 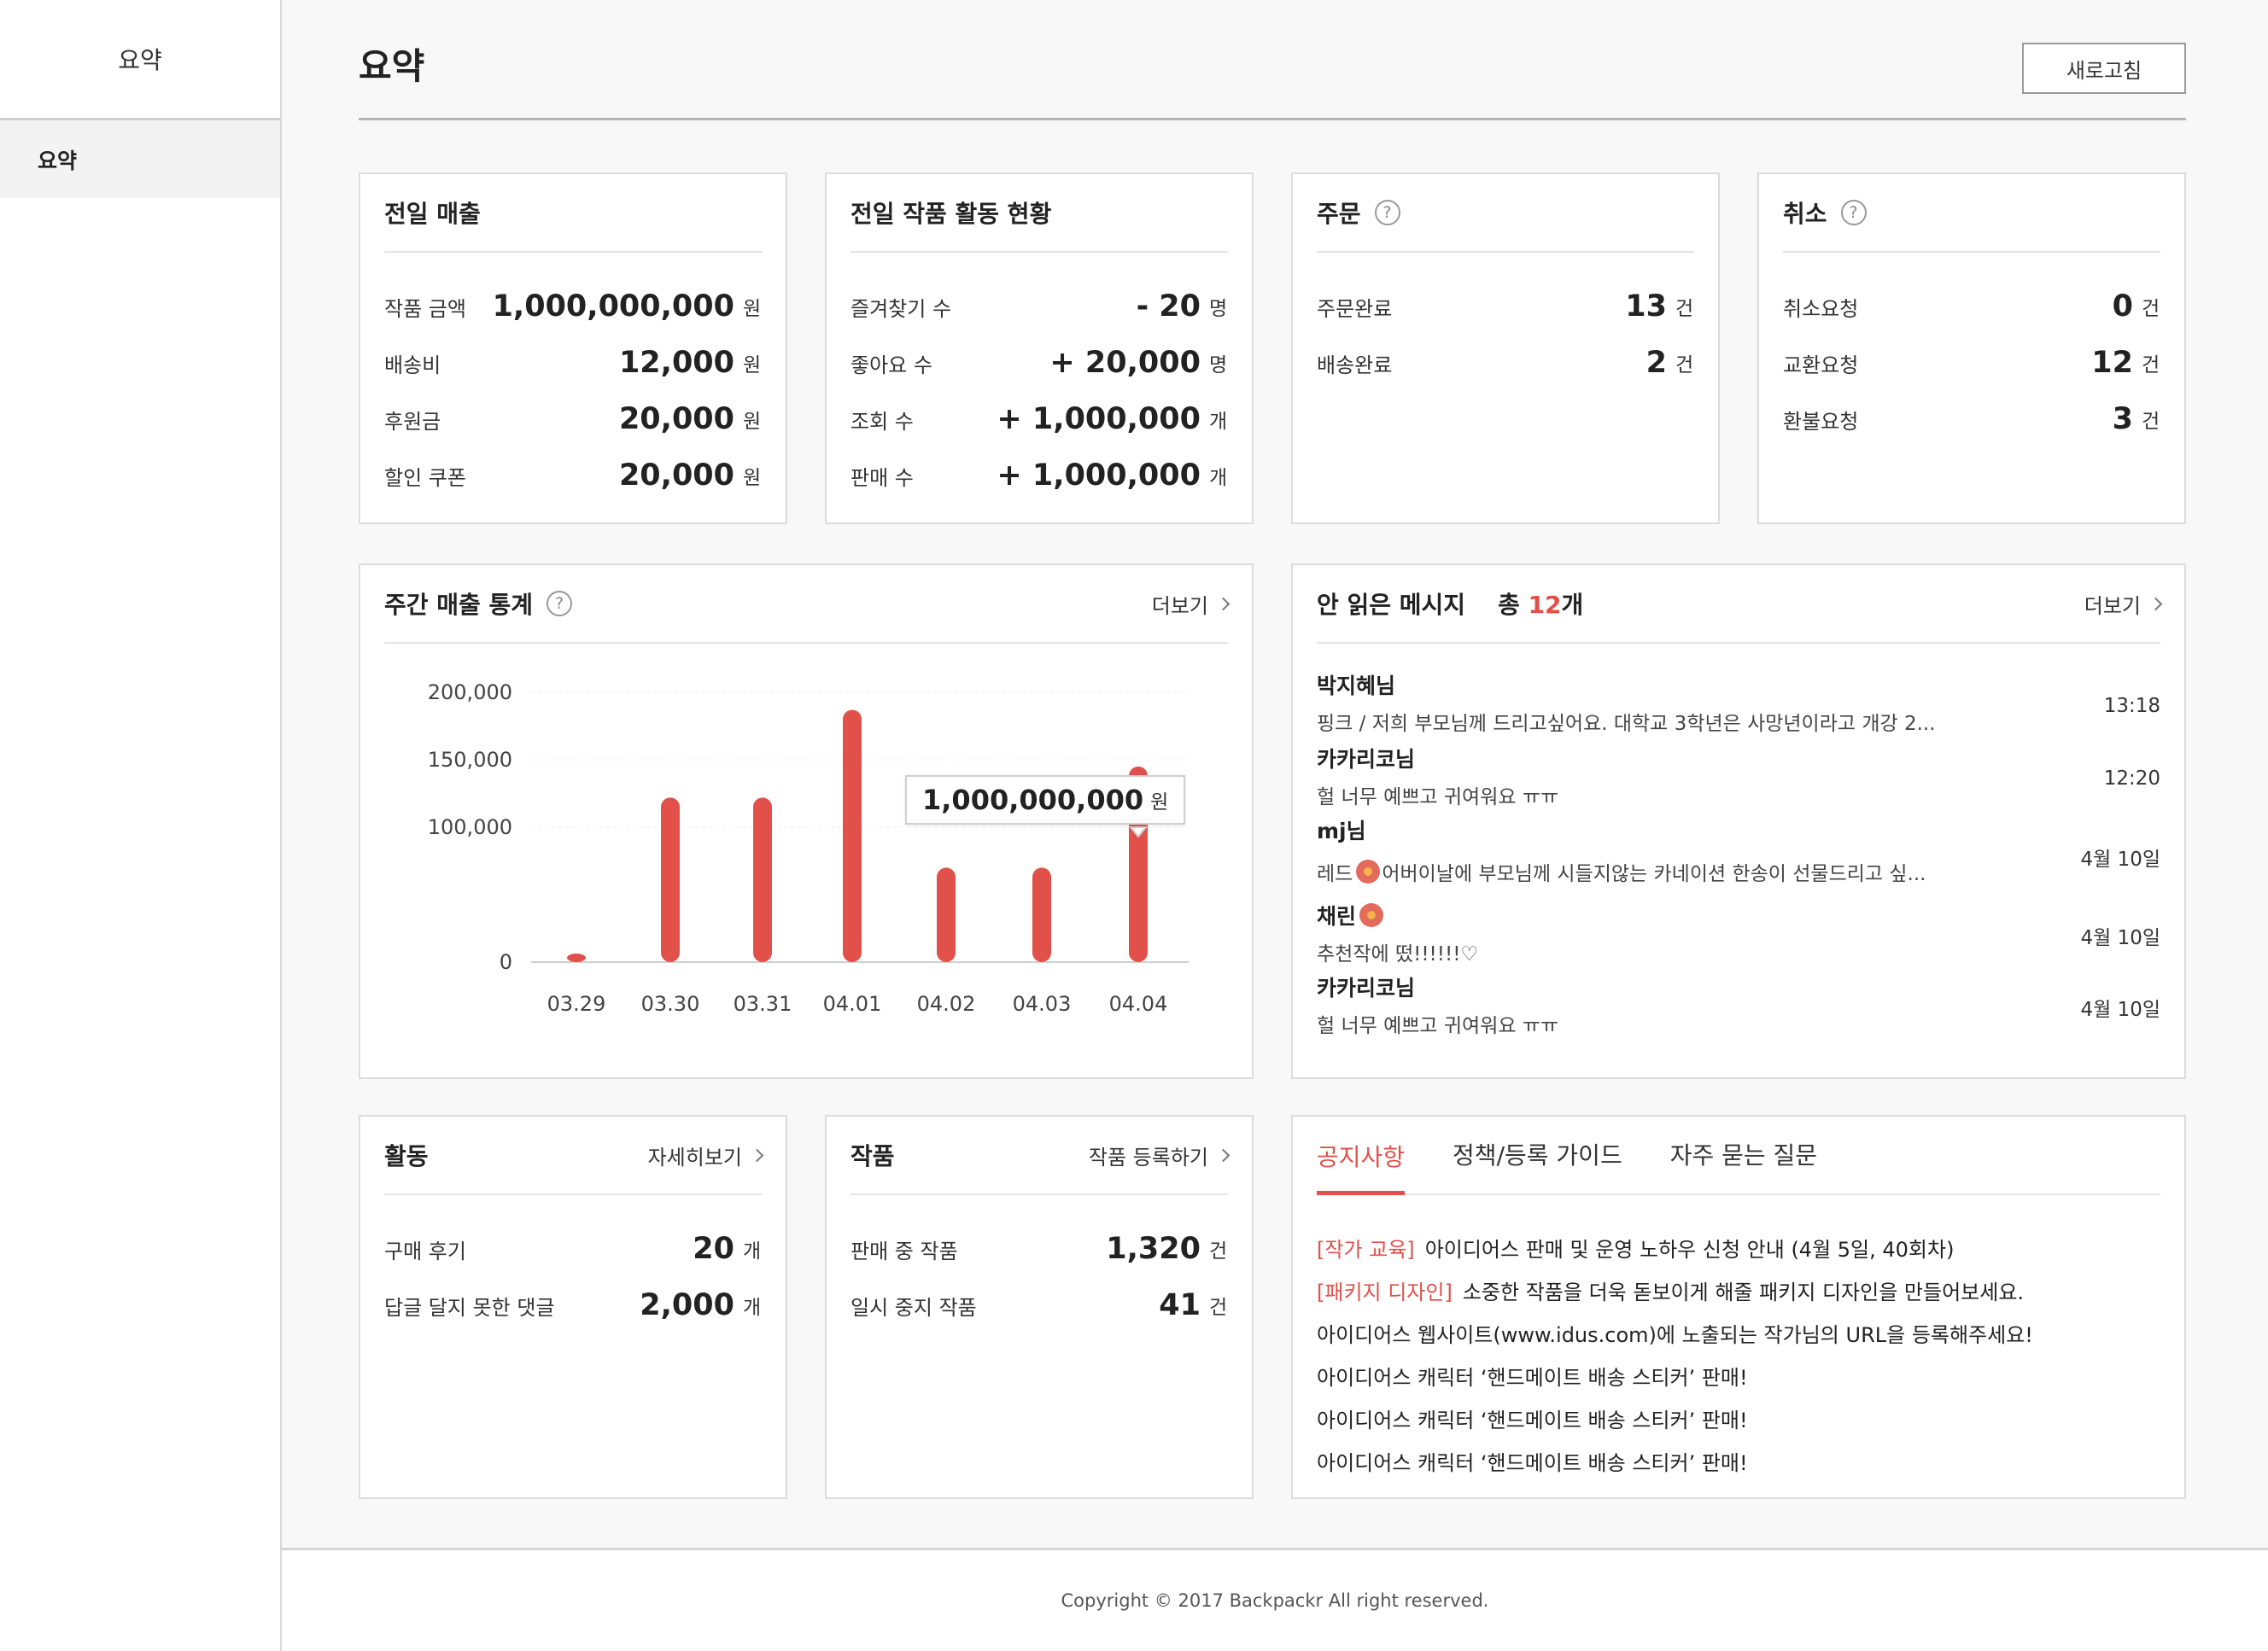 I want to click on orders-card: 주문? 주문완료 13 건 배송완료 2 건, so click(x=1505, y=348).